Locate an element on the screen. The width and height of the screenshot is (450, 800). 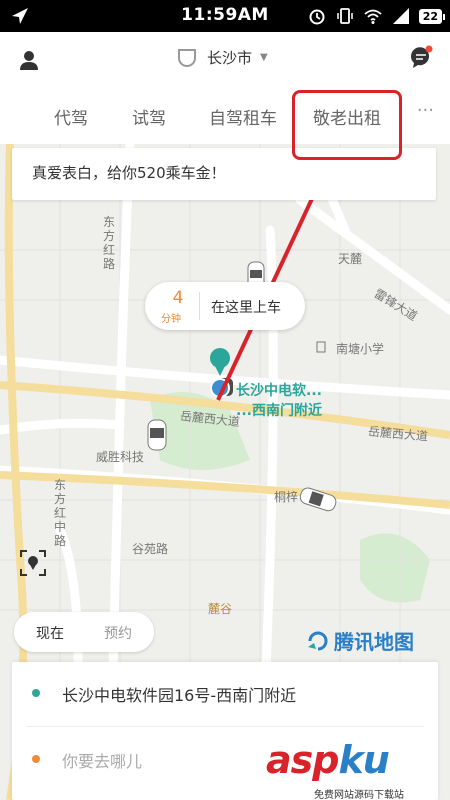
pickup-bubble: 4 分钟 在这里上车 is located at coordinates (225, 306).